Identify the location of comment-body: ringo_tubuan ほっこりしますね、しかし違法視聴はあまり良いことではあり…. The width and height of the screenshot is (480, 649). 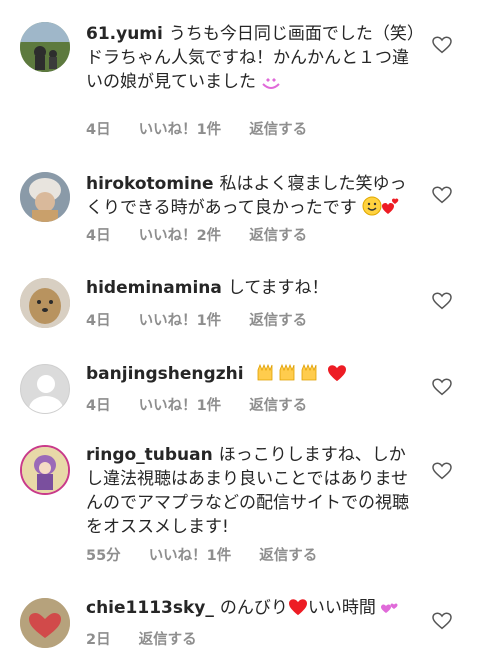
(251, 491).